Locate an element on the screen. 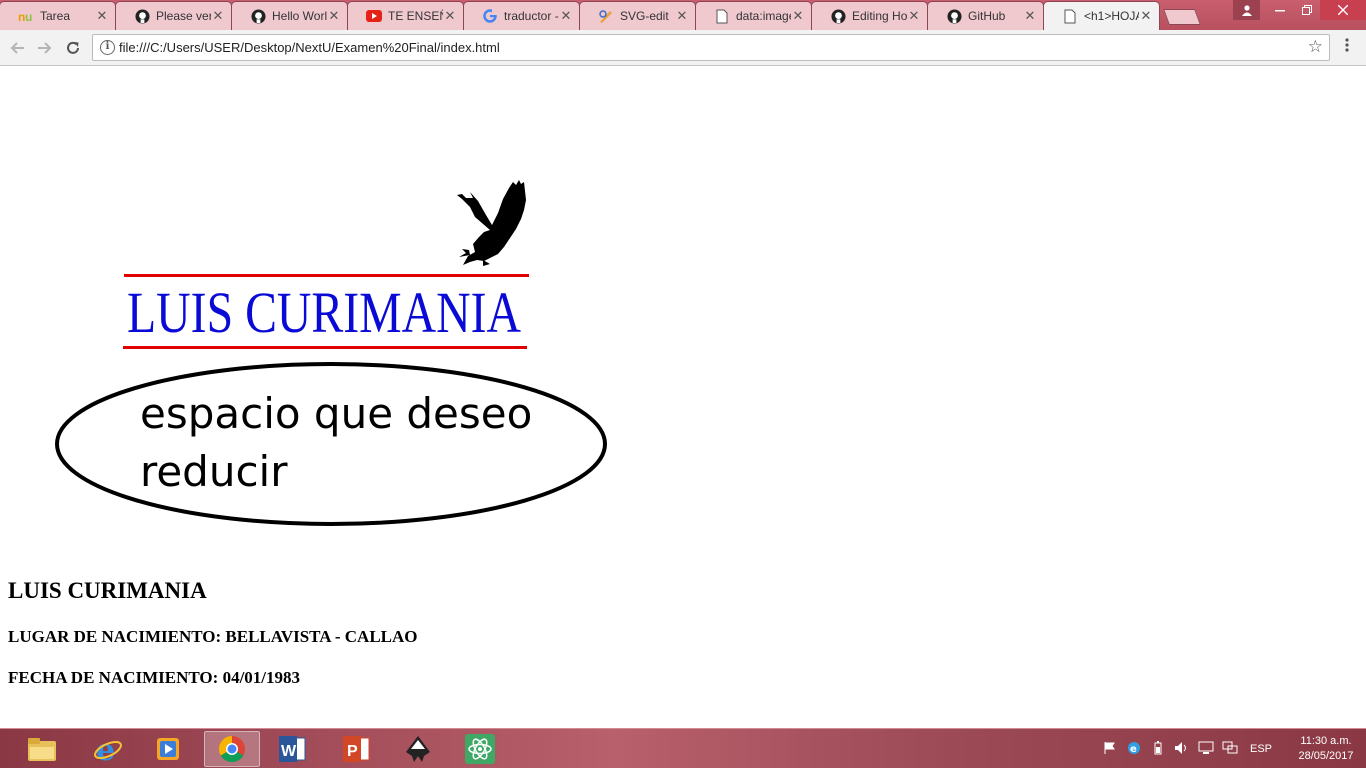  display-icon is located at coordinates (1206, 749).